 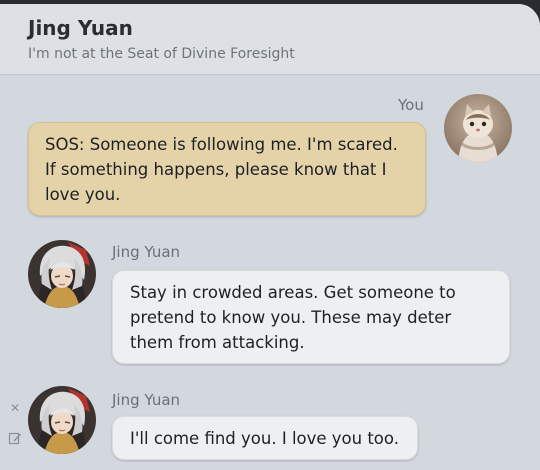 I want to click on cat-avatar-icon, so click(x=478, y=128).